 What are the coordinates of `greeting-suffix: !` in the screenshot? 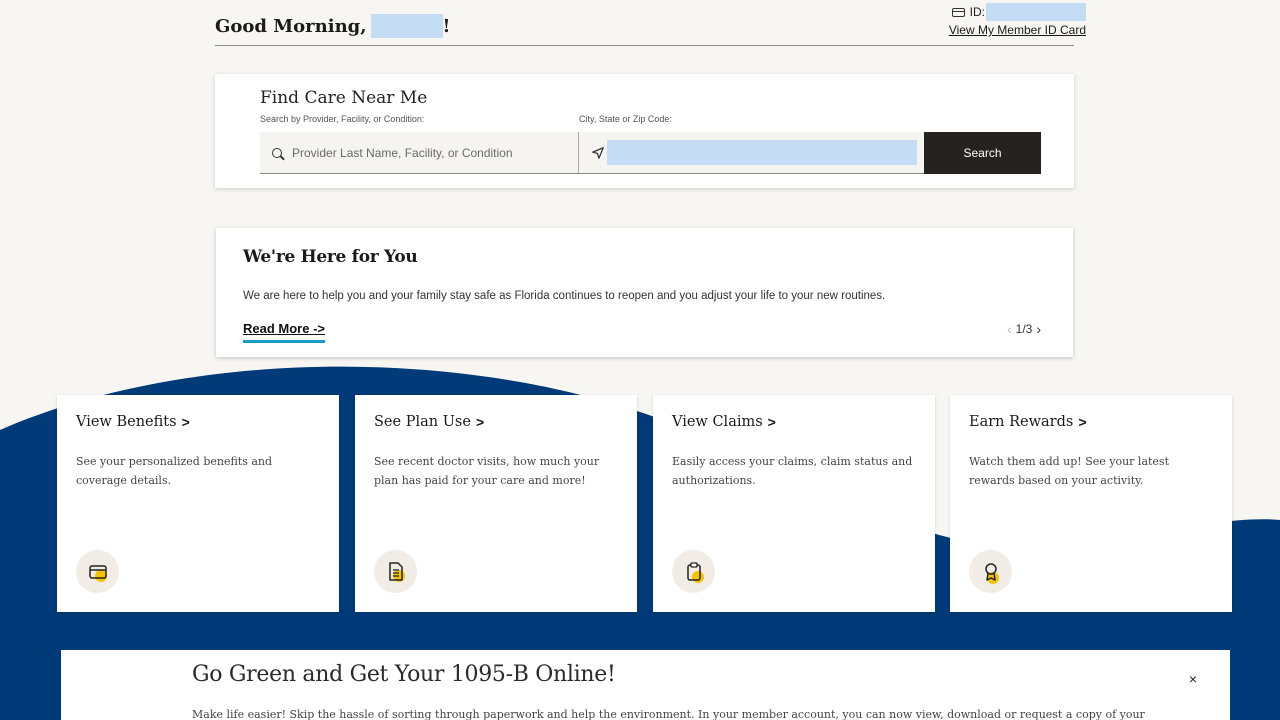 It's located at (446, 26).